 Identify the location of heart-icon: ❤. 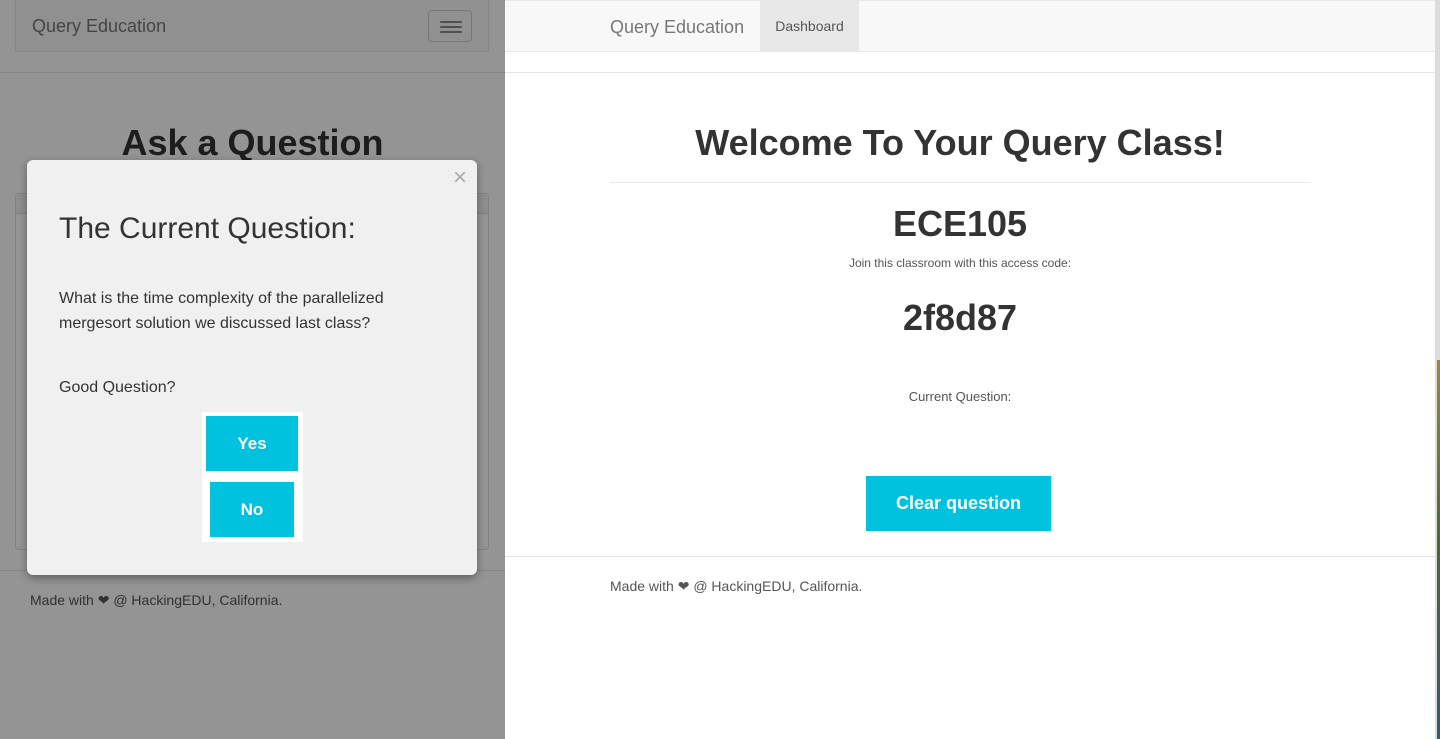
(683, 586).